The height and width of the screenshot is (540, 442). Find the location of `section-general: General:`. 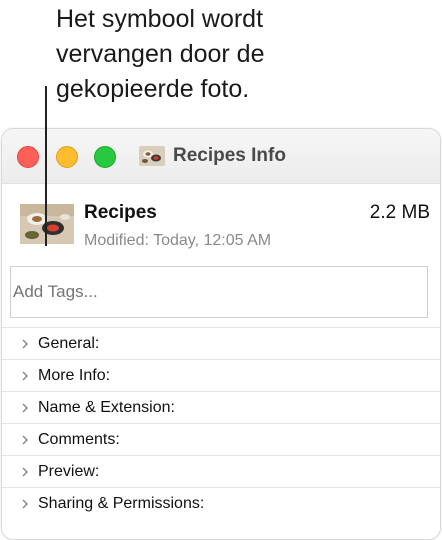

section-general: General: is located at coordinates (221, 343).